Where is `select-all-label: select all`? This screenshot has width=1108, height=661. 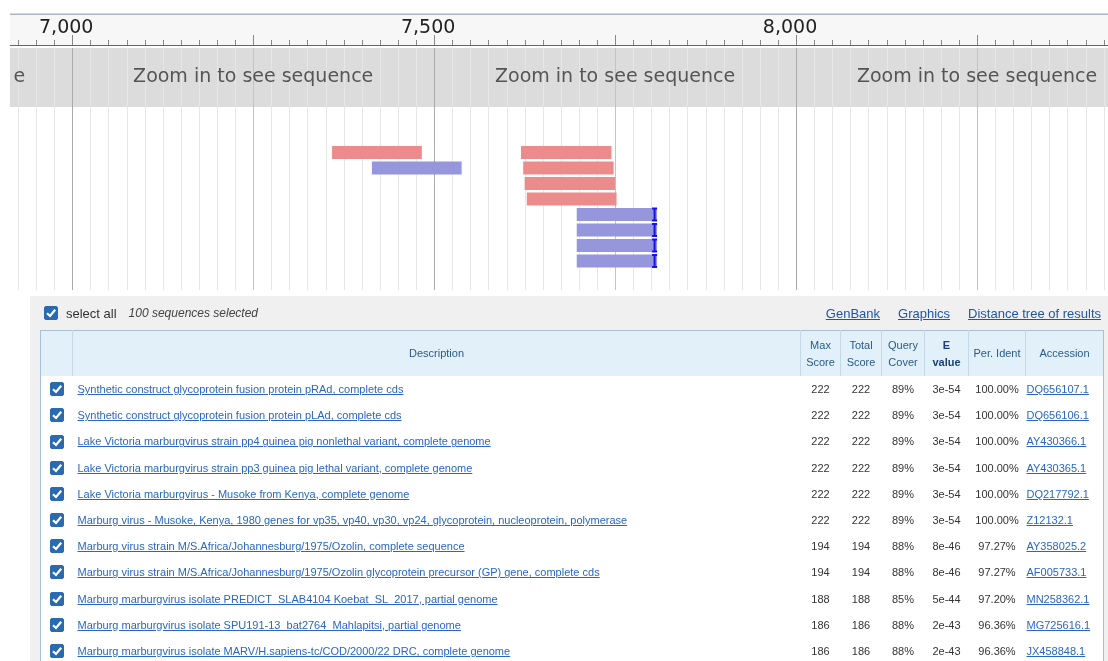 select-all-label: select all is located at coordinates (91, 313).